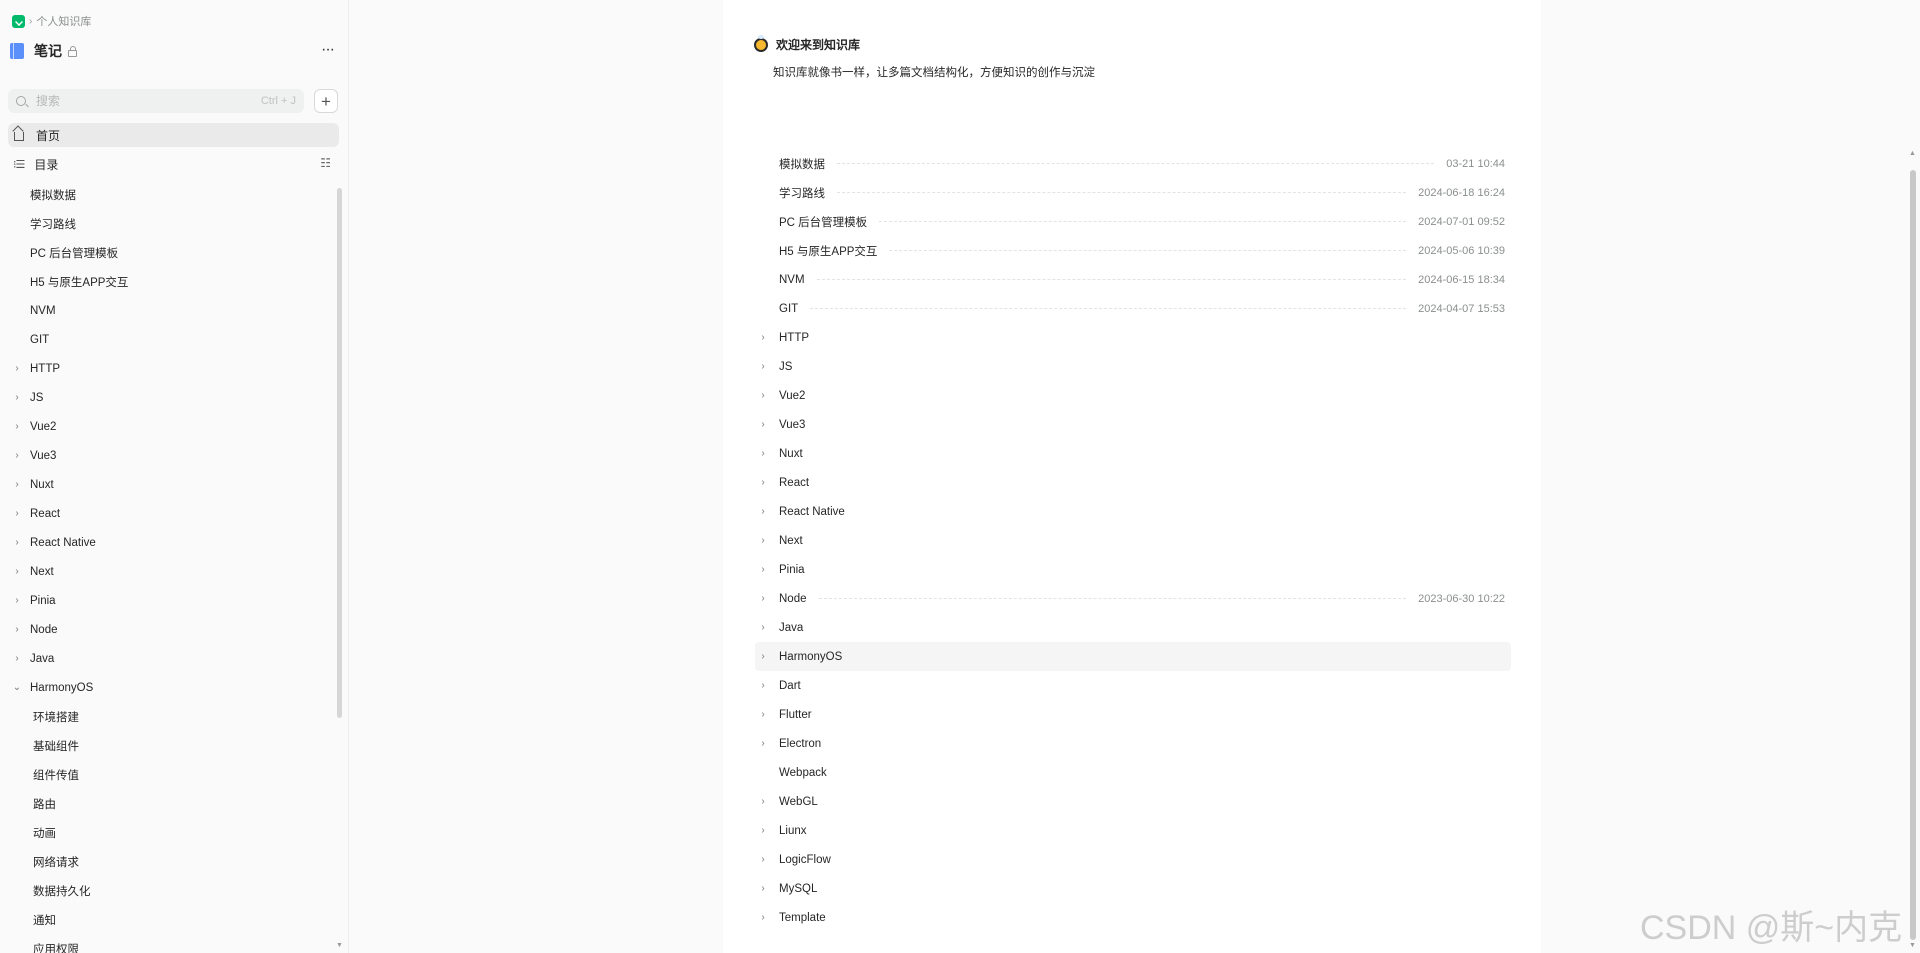 The image size is (1920, 953). Describe the element at coordinates (1133, 424) in the screenshot. I see `doc-list-item: › Vue3` at that location.